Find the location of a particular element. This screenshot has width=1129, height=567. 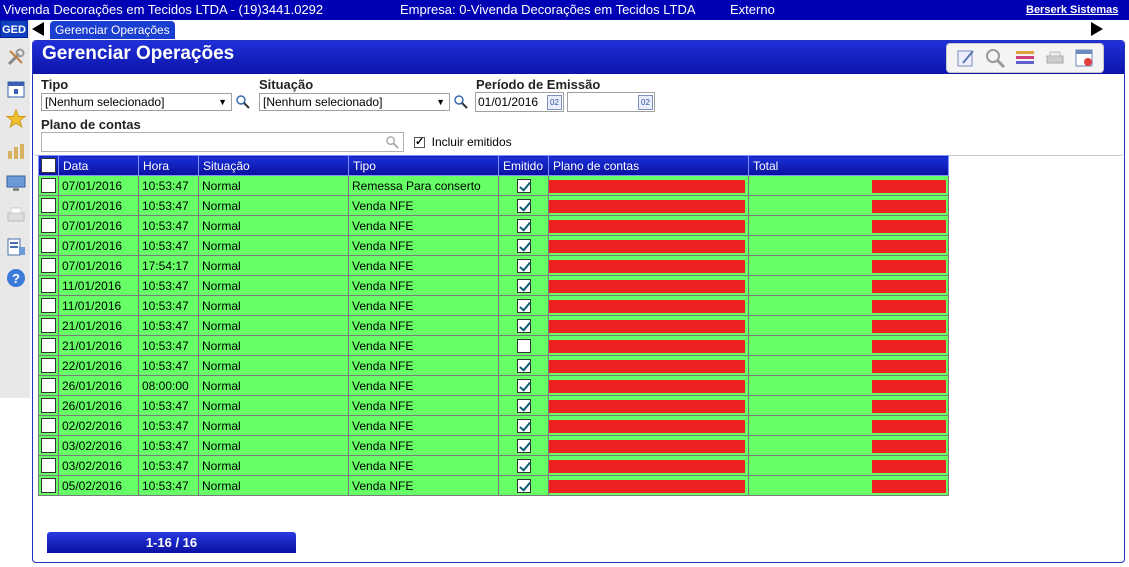

chart-icon is located at coordinates (16, 151).